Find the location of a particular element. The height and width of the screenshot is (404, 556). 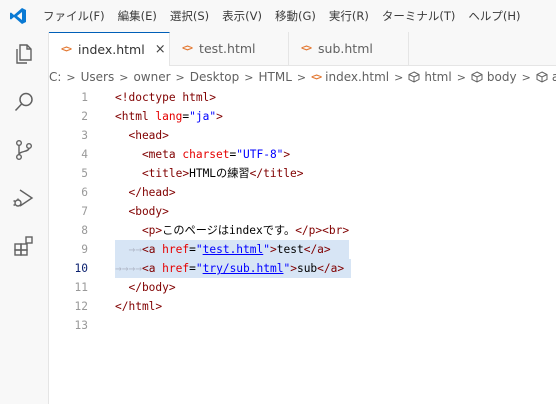

search-icon is located at coordinates (24, 102).